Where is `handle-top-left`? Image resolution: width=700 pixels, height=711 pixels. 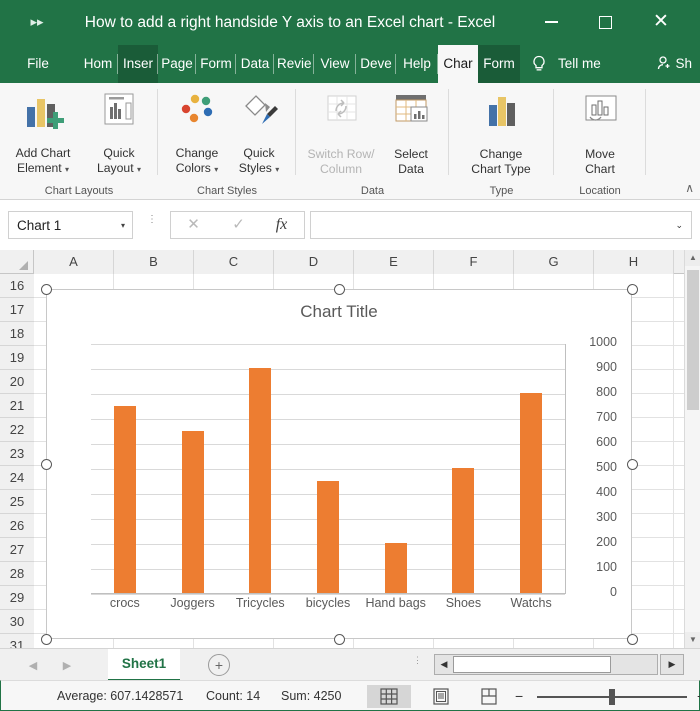
handle-top-left is located at coordinates (46, 289).